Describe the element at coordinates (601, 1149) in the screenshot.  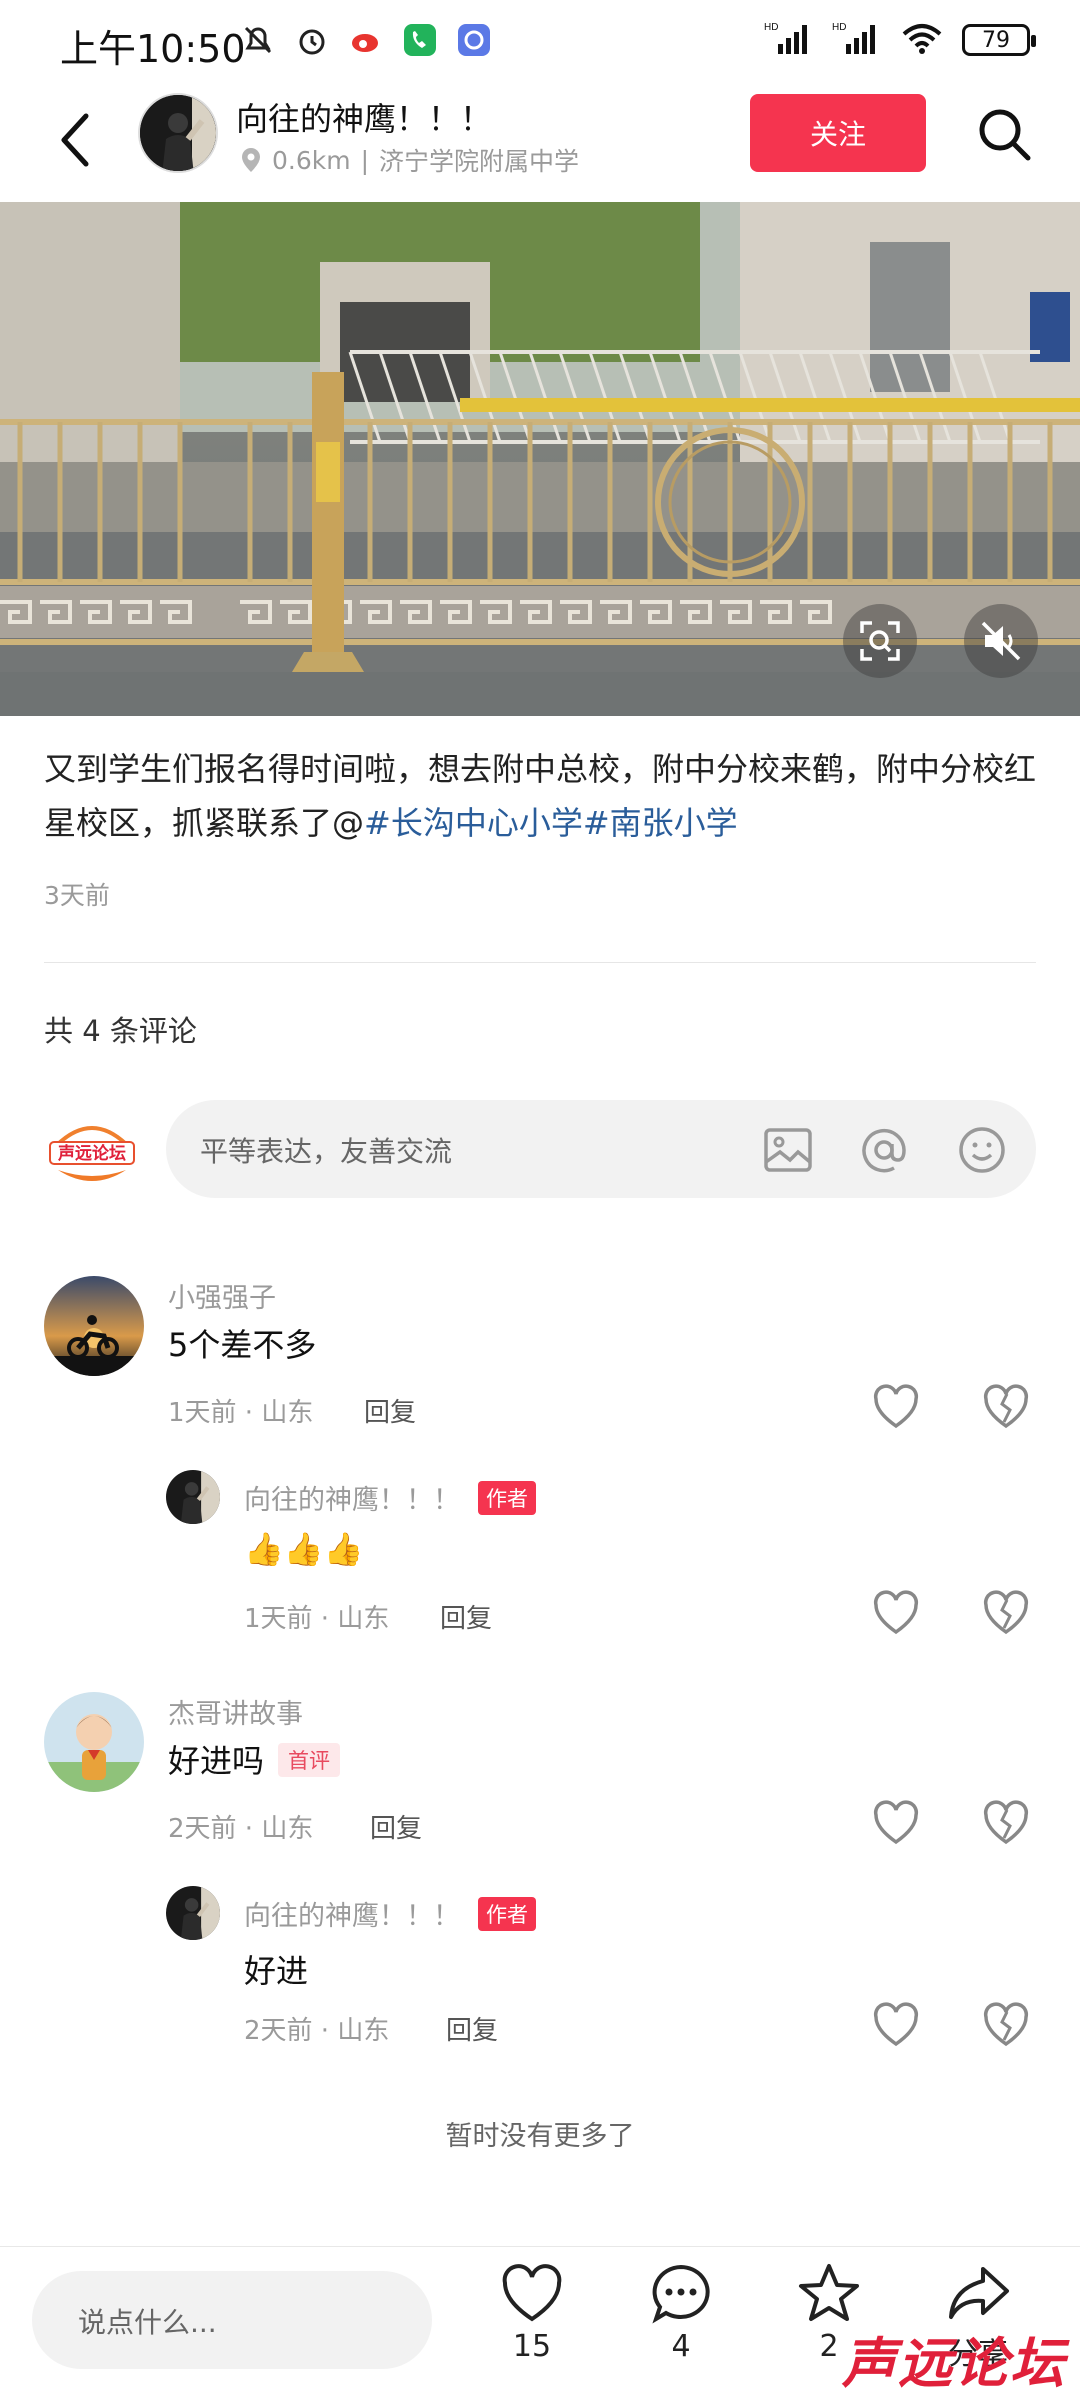
I see `comment-input: 平等表达，友善交流` at that location.